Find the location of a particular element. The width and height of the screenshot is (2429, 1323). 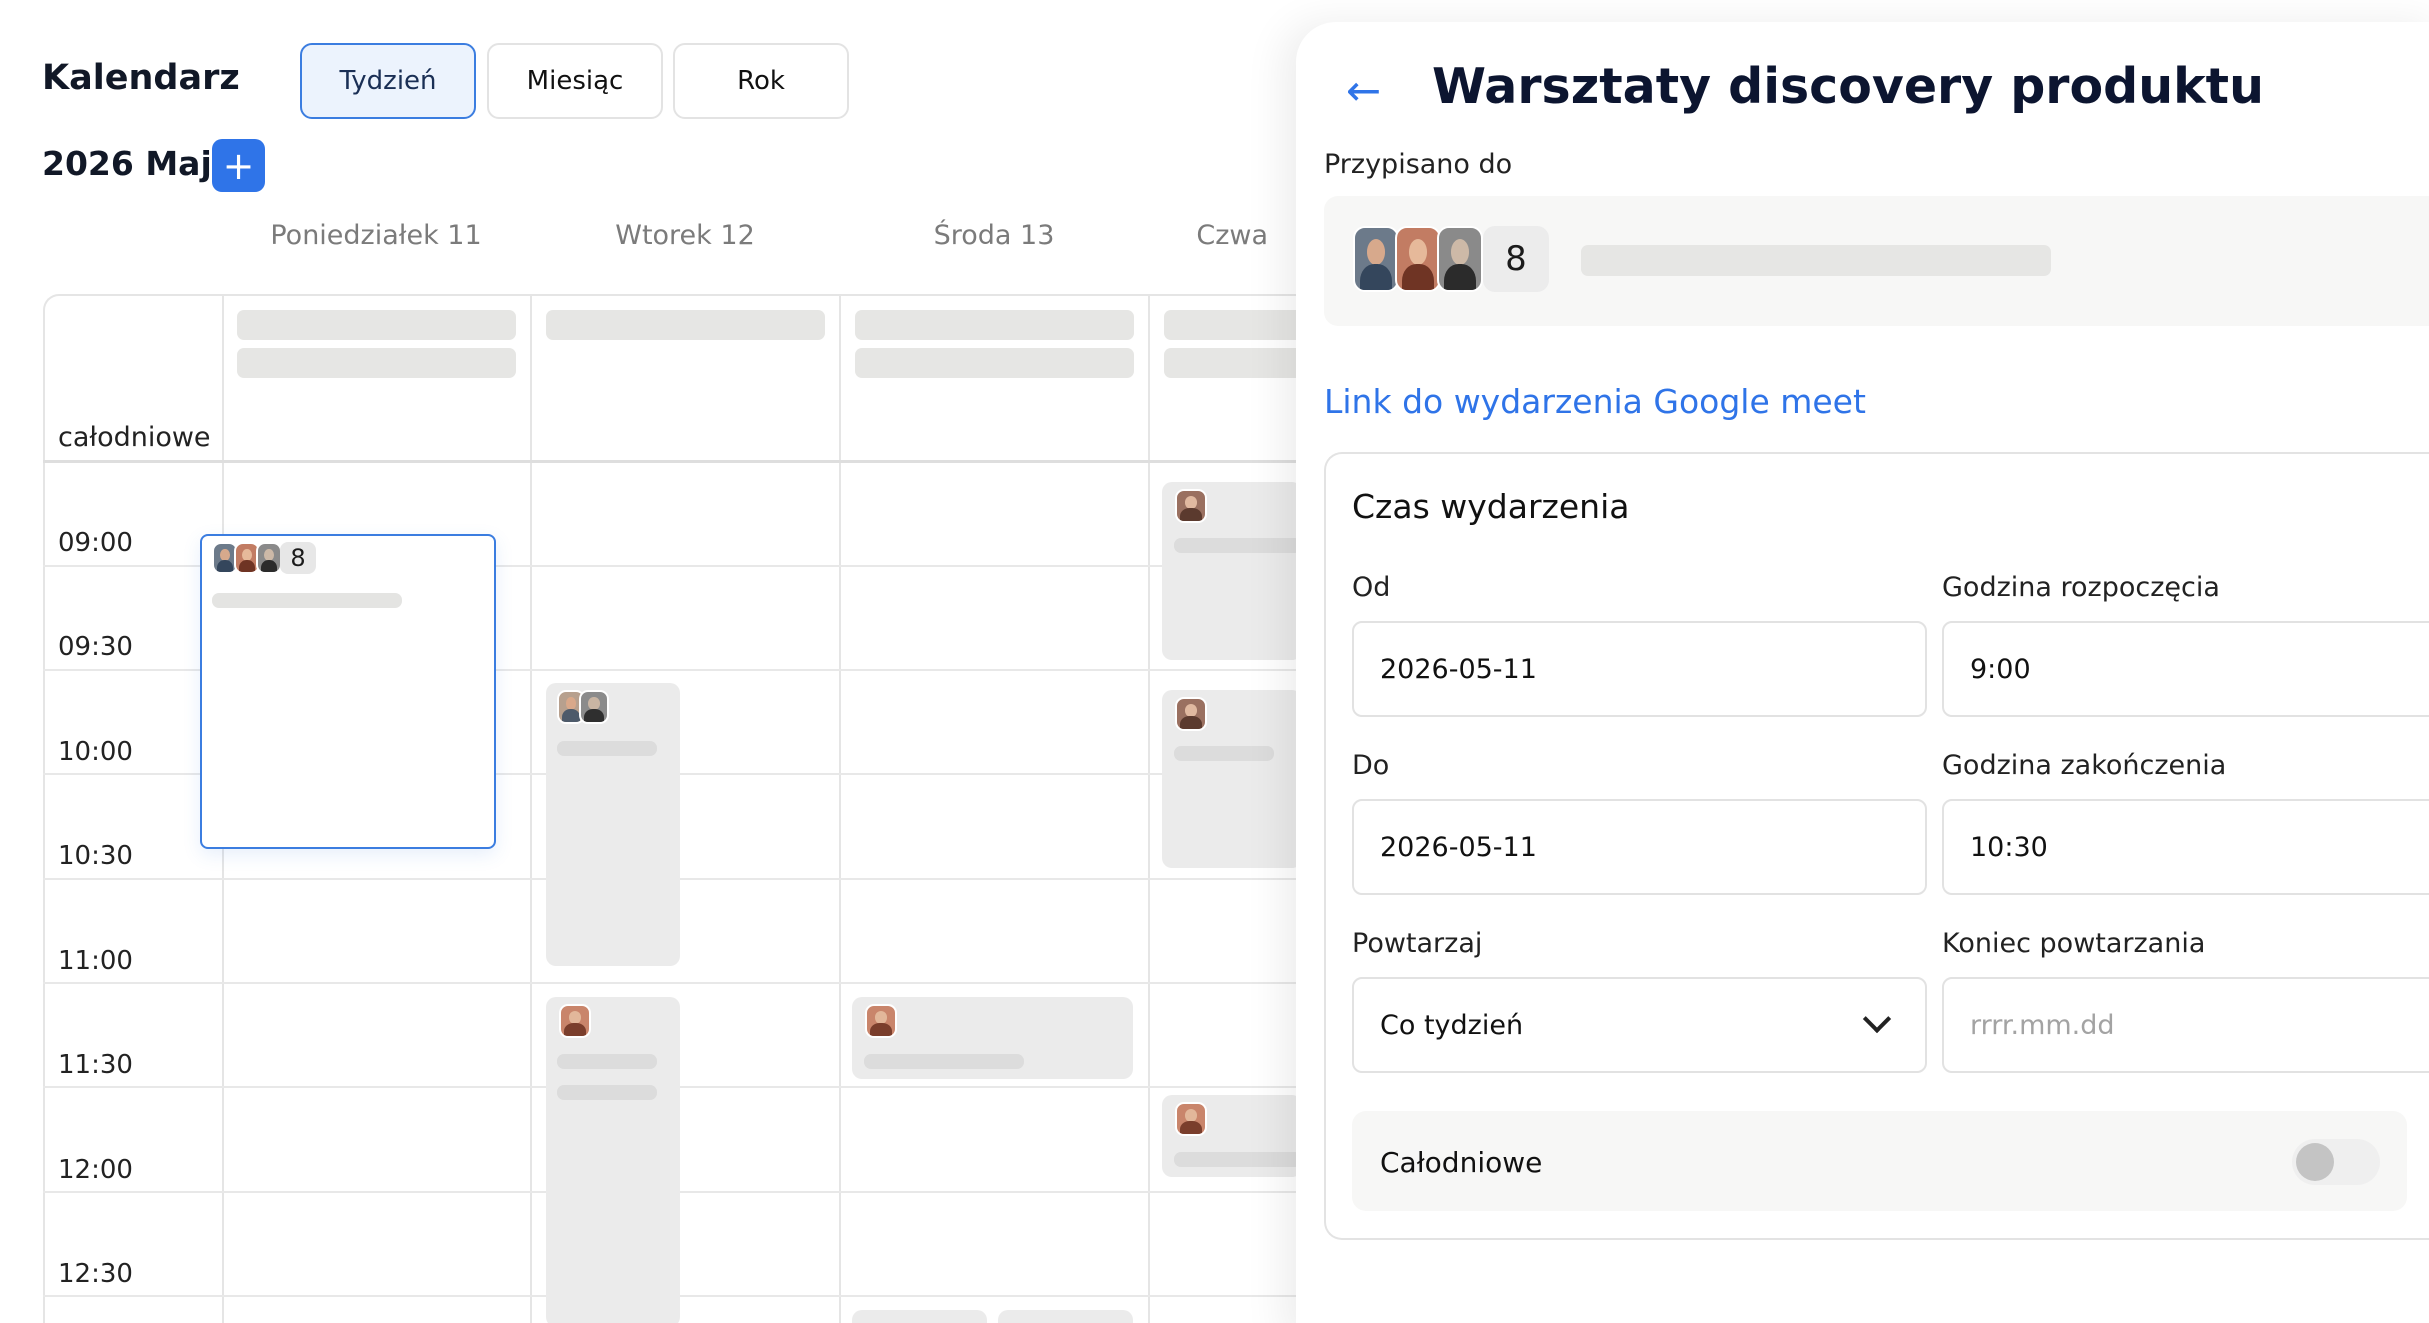

assigned-label: Przypisano do is located at coordinates (1418, 164).